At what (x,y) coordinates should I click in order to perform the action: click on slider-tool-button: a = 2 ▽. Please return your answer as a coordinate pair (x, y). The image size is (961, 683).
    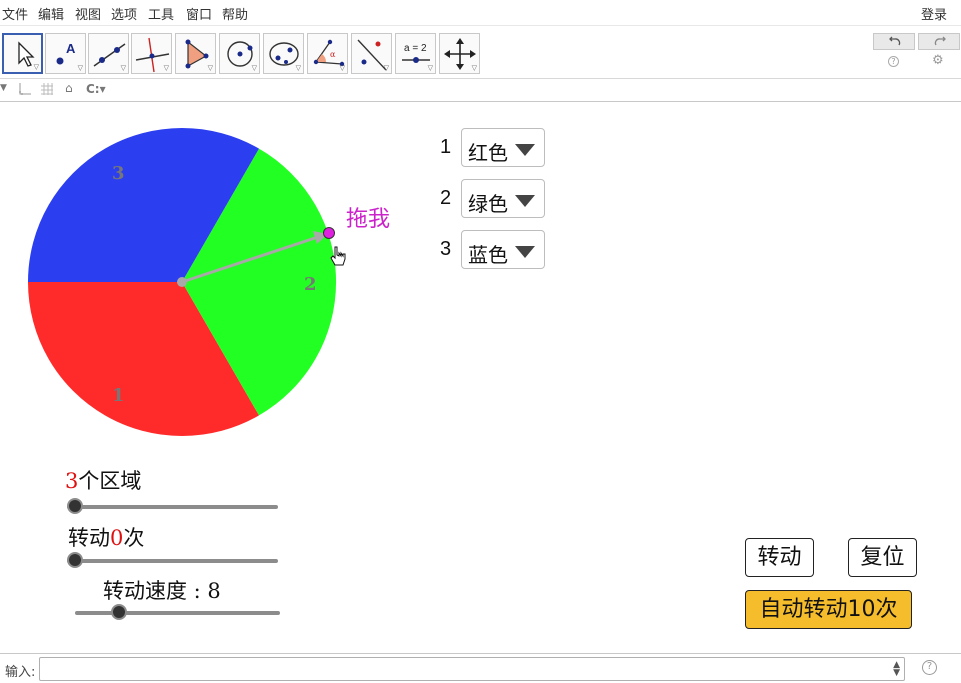
    Looking at the image, I should click on (415, 53).